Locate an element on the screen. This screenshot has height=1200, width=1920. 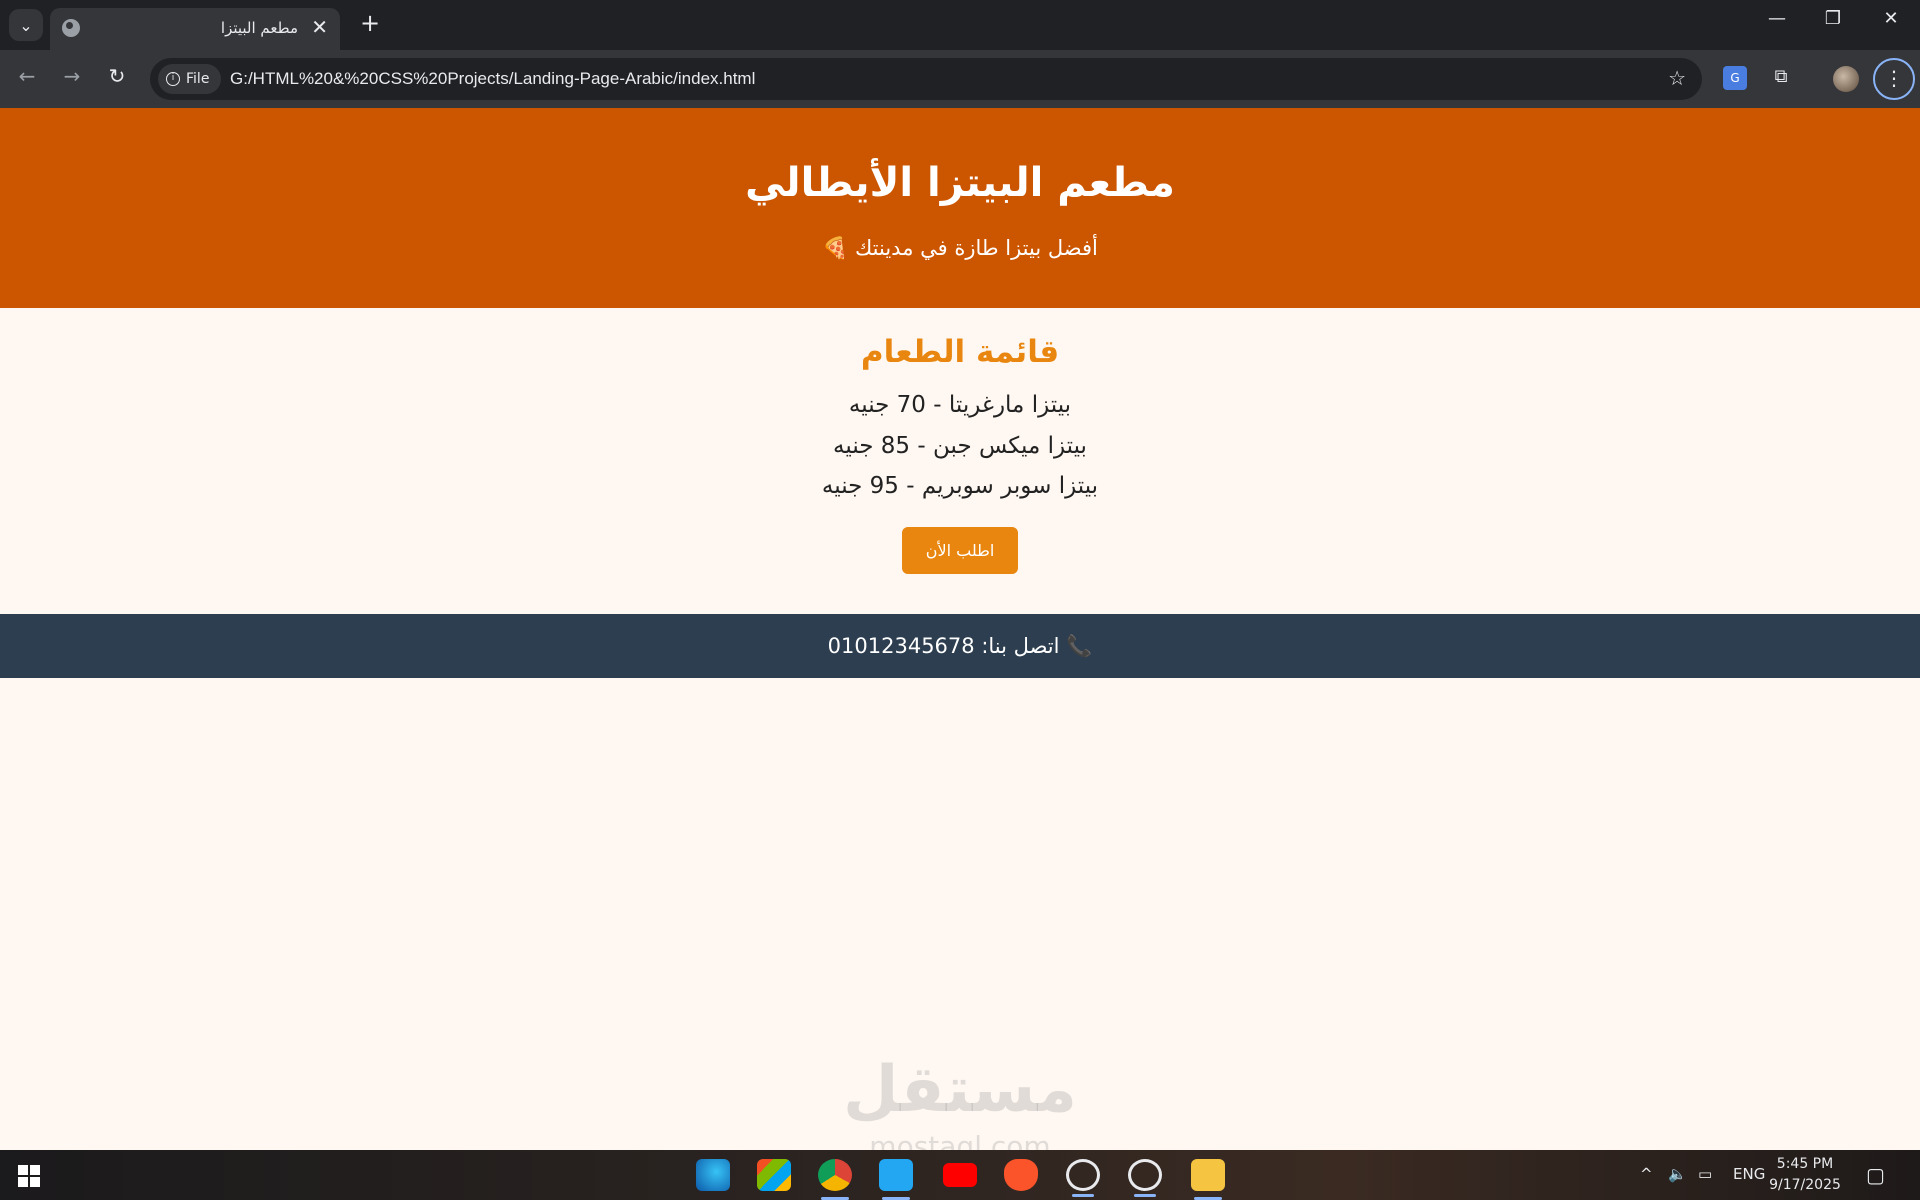
menu-item: بيتزا ميكس جبن - 85 جنيه is located at coordinates (960, 446).